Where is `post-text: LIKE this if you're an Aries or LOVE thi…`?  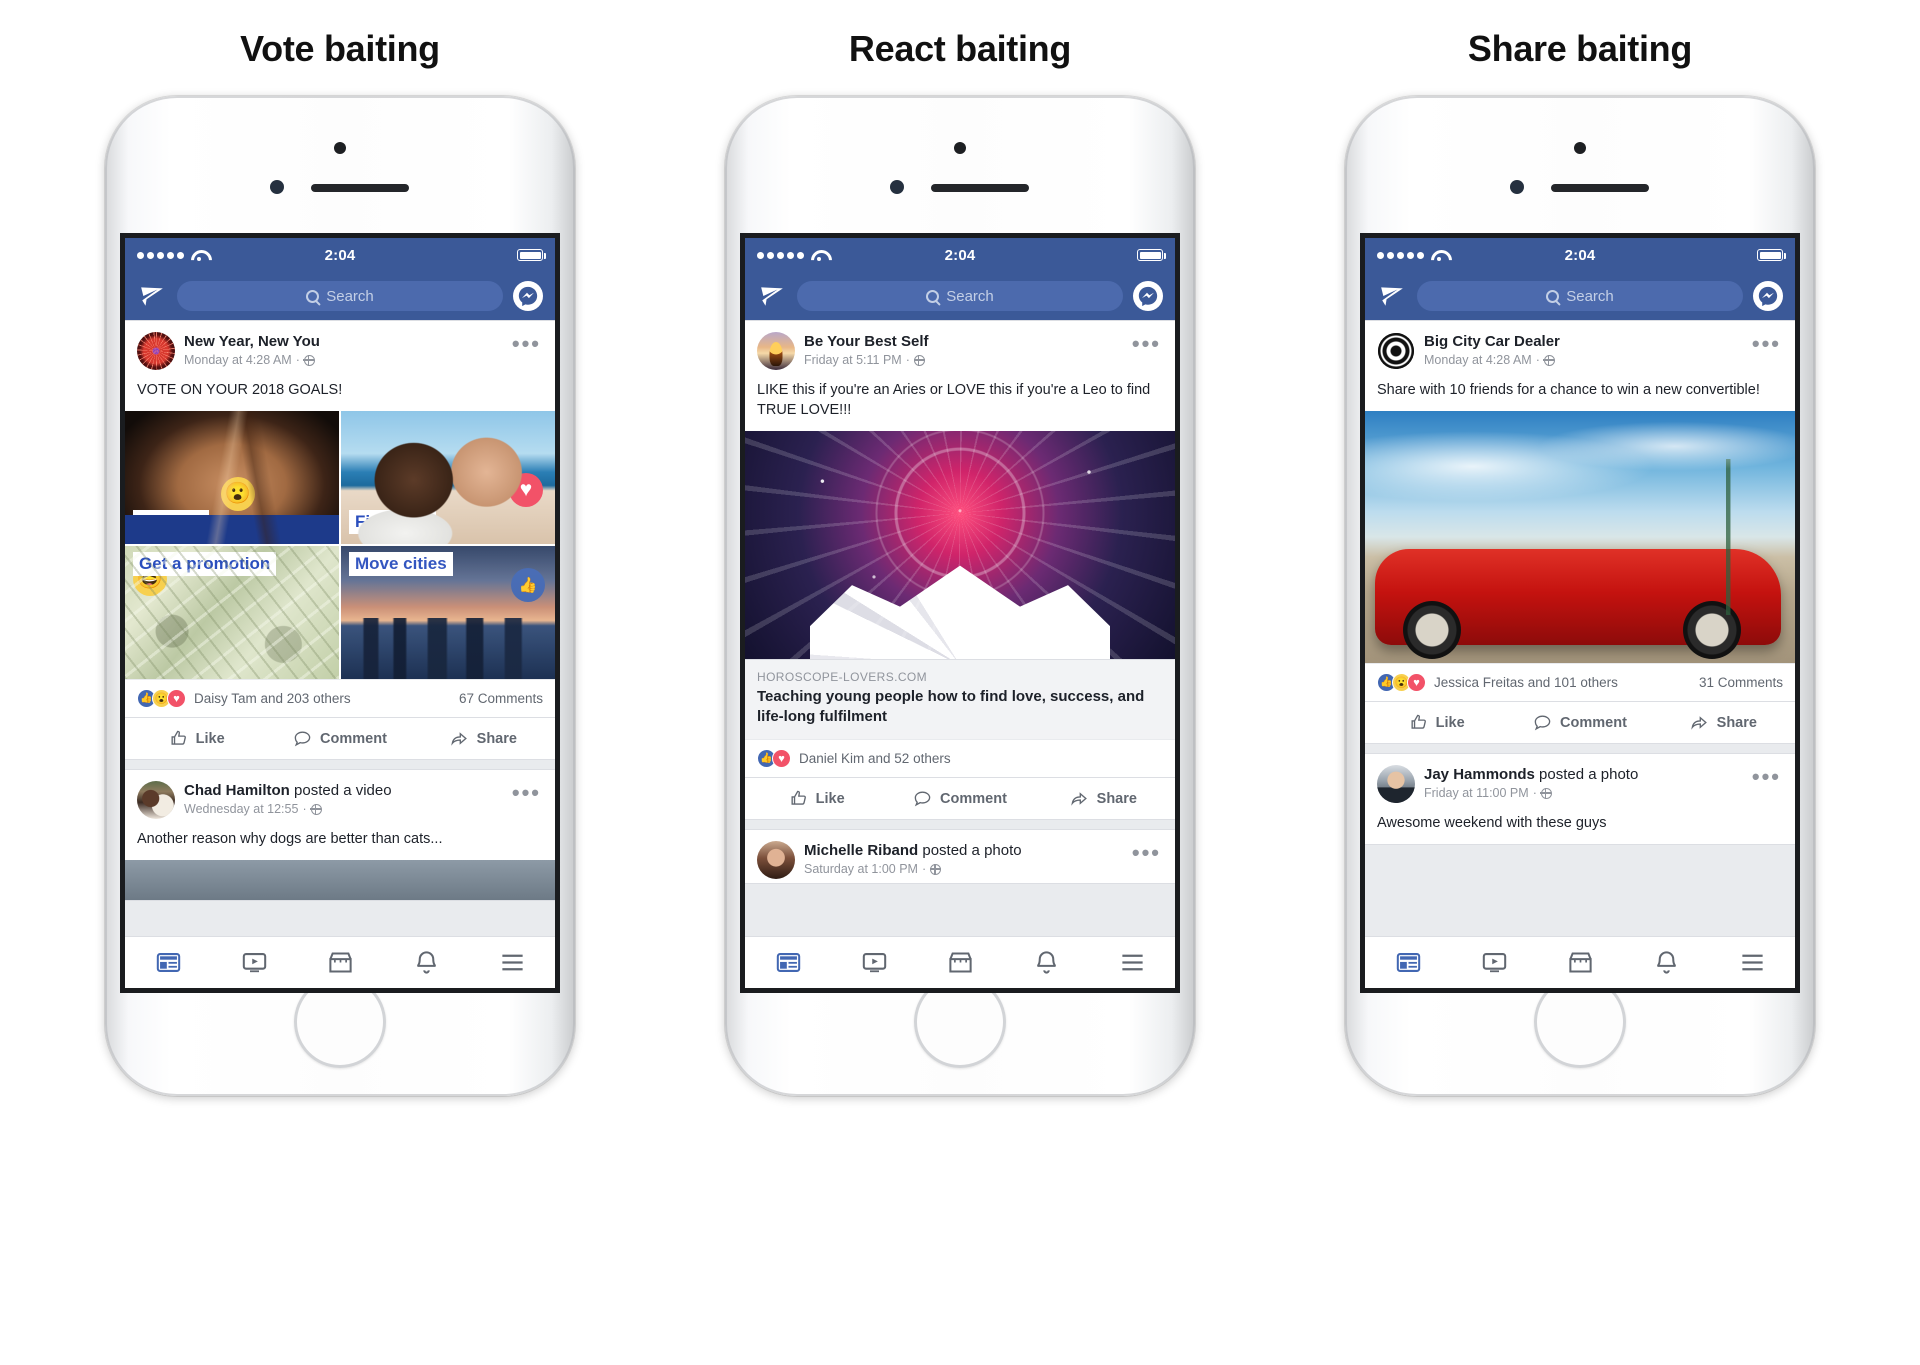 post-text: LIKE this if you're an Aries or LOVE thi… is located at coordinates (954, 400).